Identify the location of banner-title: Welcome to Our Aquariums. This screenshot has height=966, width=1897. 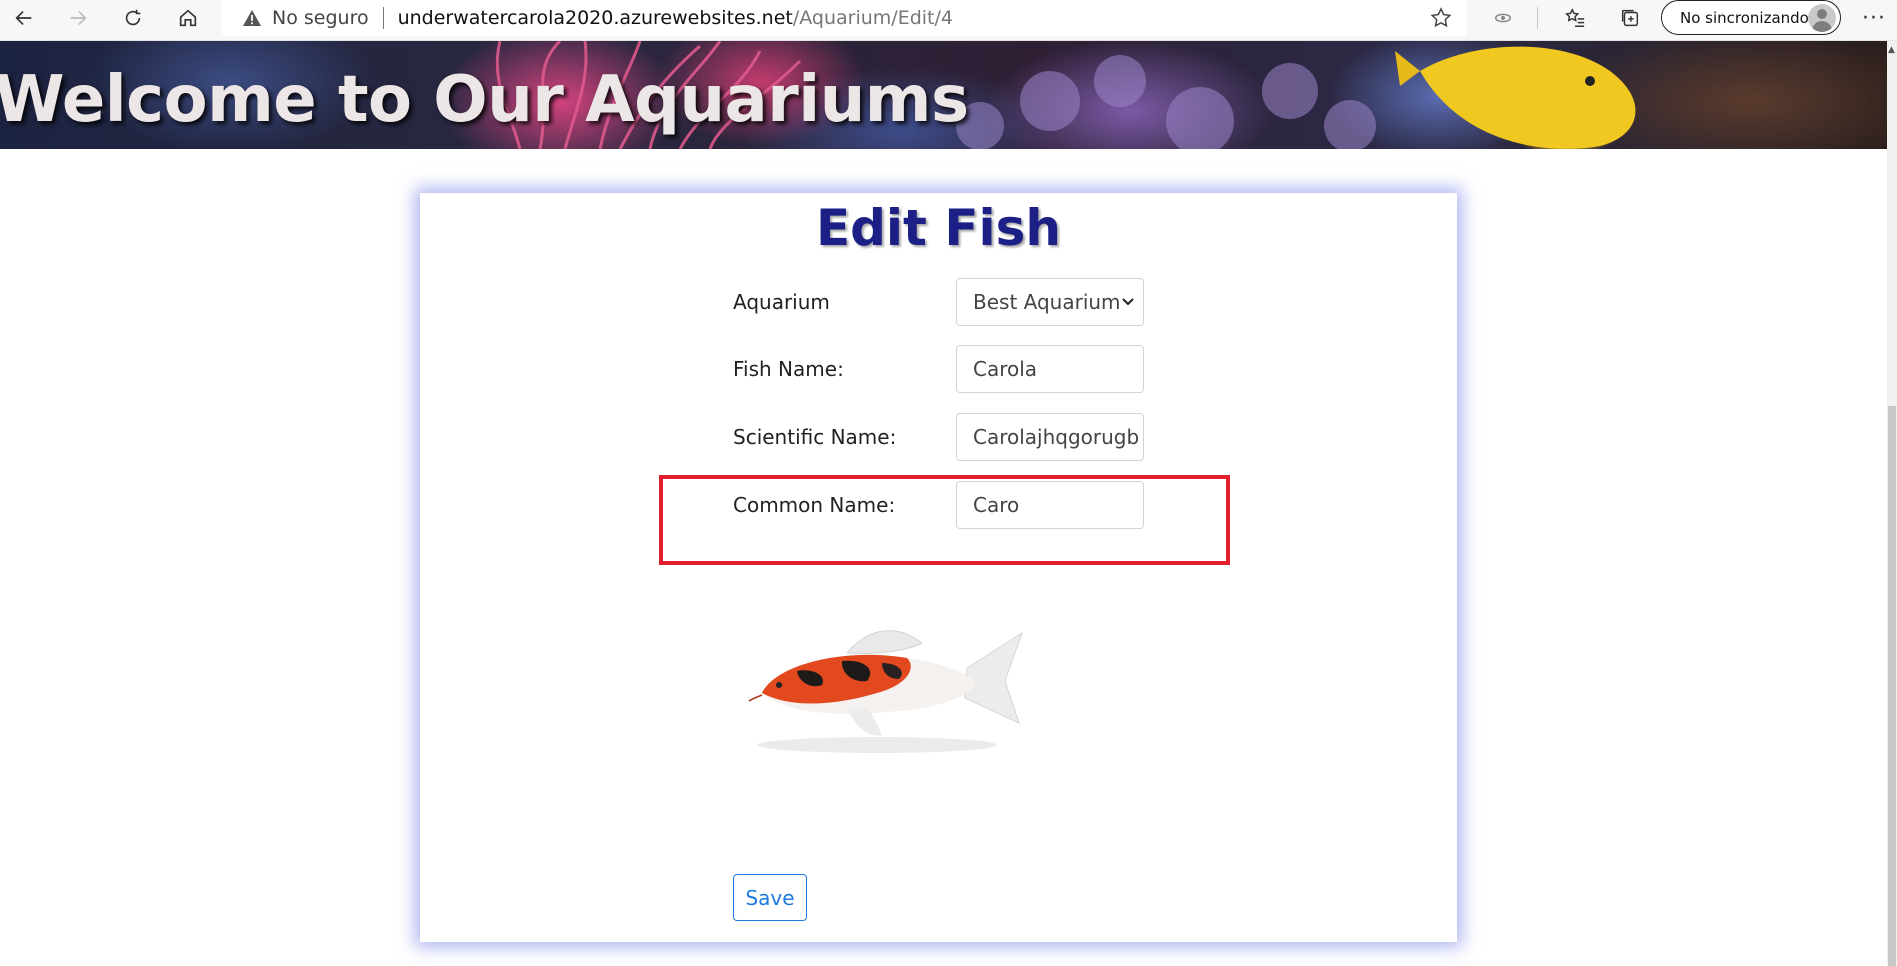
(484, 100).